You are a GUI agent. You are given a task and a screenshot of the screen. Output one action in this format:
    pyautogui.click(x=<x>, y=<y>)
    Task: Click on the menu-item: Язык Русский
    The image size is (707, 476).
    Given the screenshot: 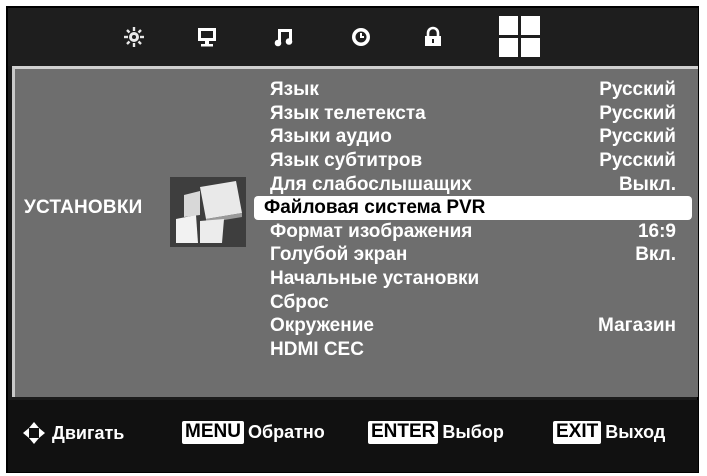 What is the action you would take?
    pyautogui.click(x=477, y=90)
    